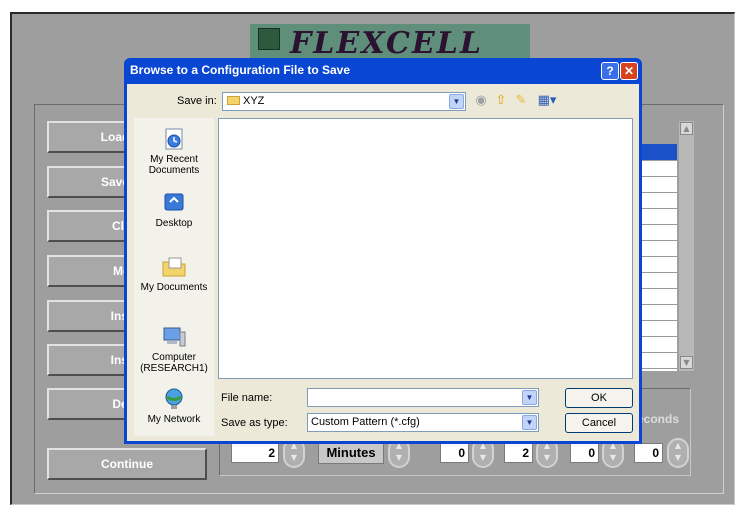  Describe the element at coordinates (521, 101) in the screenshot. I see `new-folder-icon: ✎` at that location.